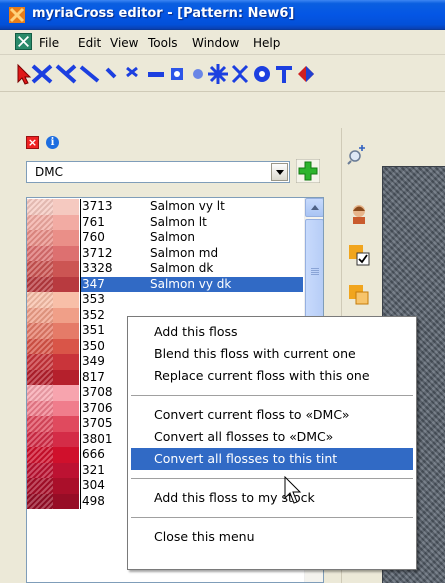  I want to click on menu-help: Help, so click(266, 43).